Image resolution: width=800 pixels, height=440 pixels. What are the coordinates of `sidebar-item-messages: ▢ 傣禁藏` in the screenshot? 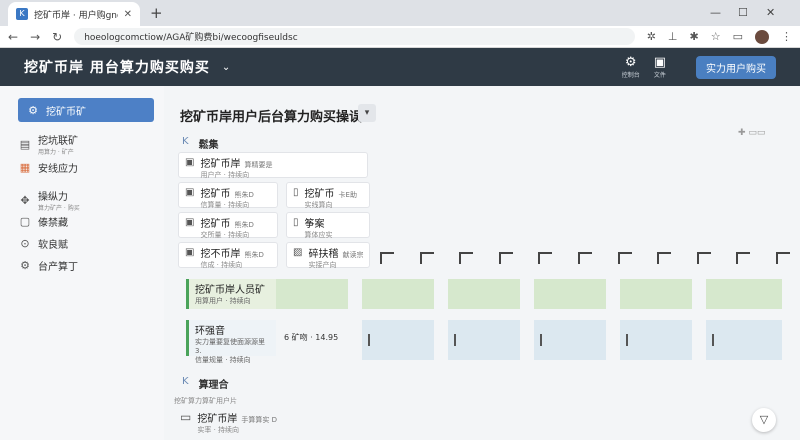 It's located at (86, 221).